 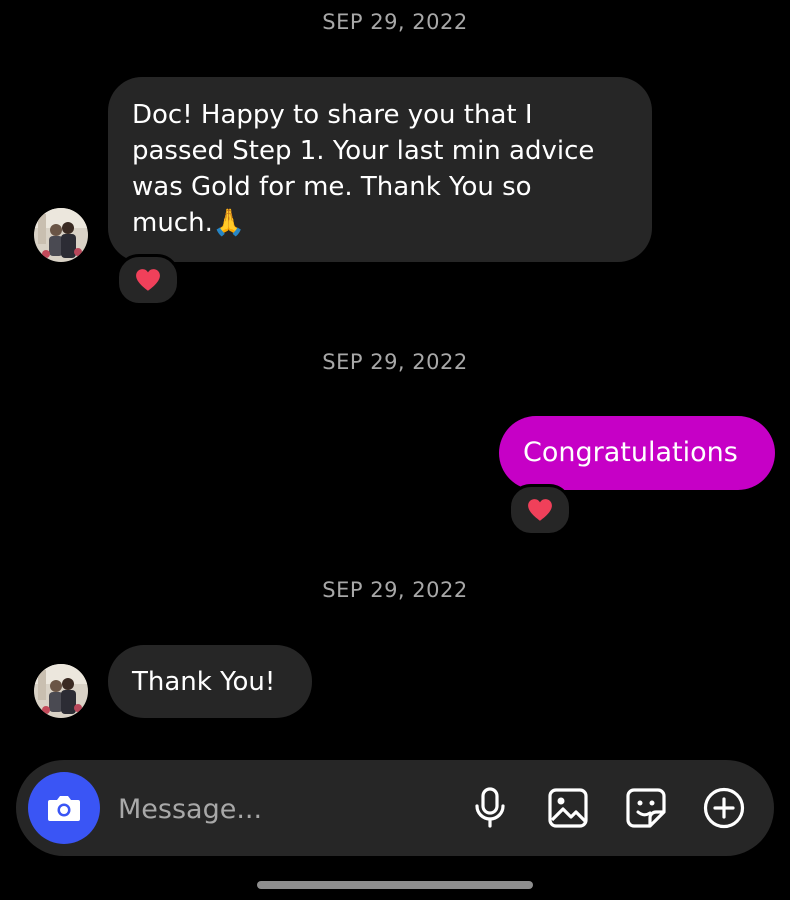 I want to click on message-input, so click(x=288, y=809).